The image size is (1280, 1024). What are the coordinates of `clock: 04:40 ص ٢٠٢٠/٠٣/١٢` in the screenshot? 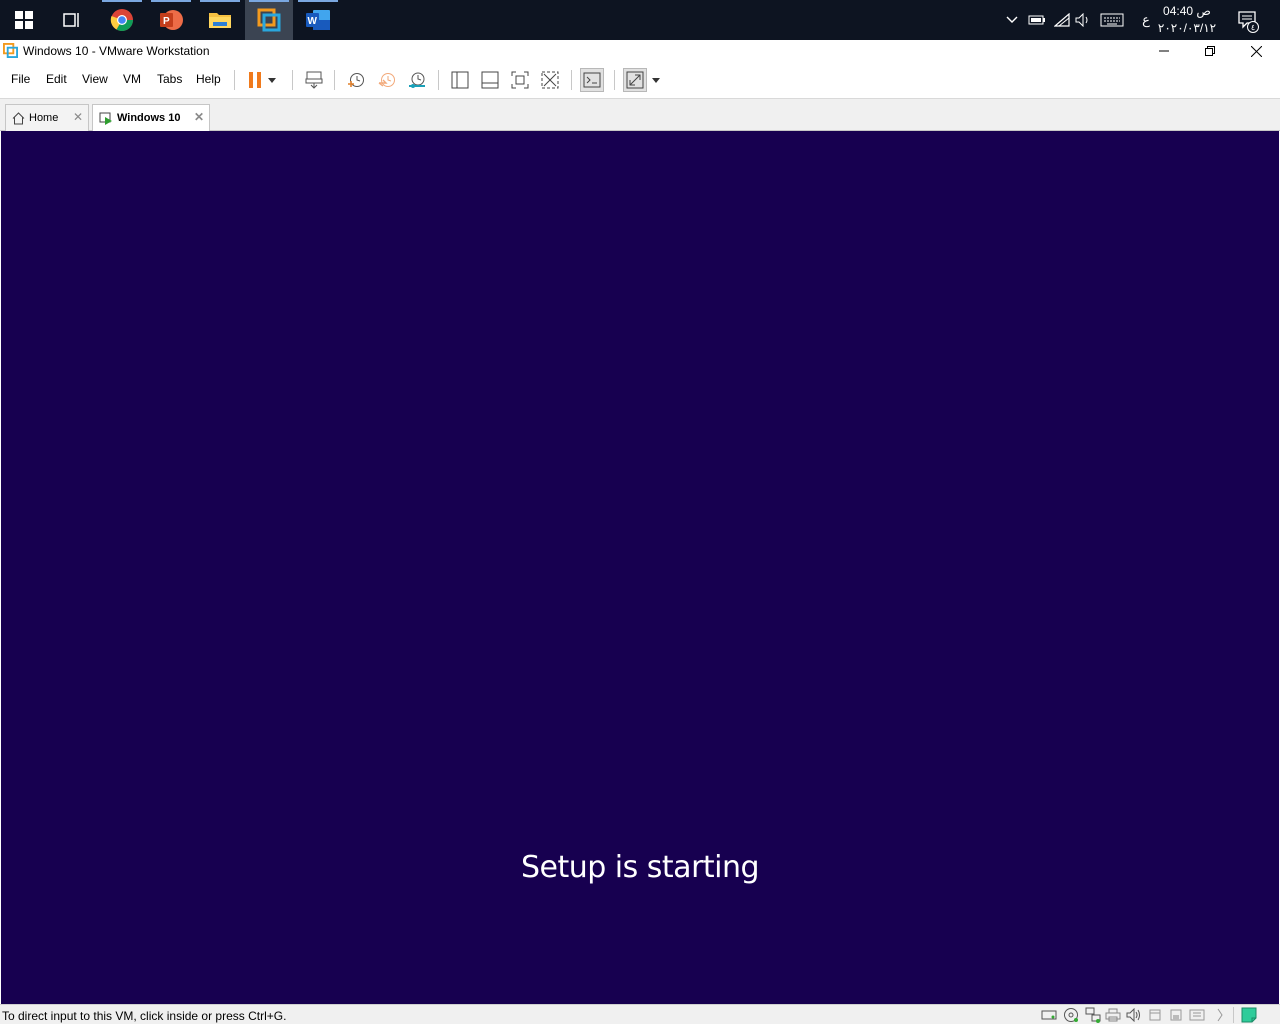 It's located at (1187, 20).